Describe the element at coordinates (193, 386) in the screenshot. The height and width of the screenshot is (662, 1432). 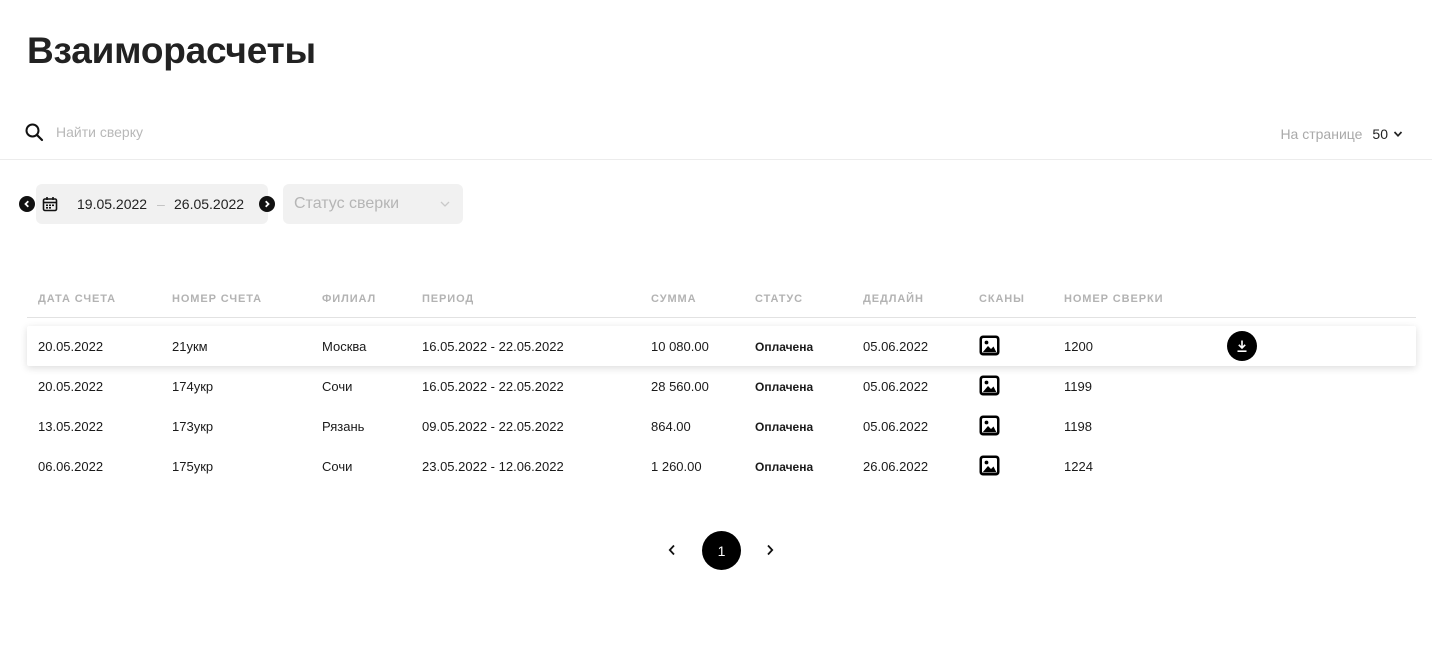
I see `cell-invoice-number: 174укр` at that location.